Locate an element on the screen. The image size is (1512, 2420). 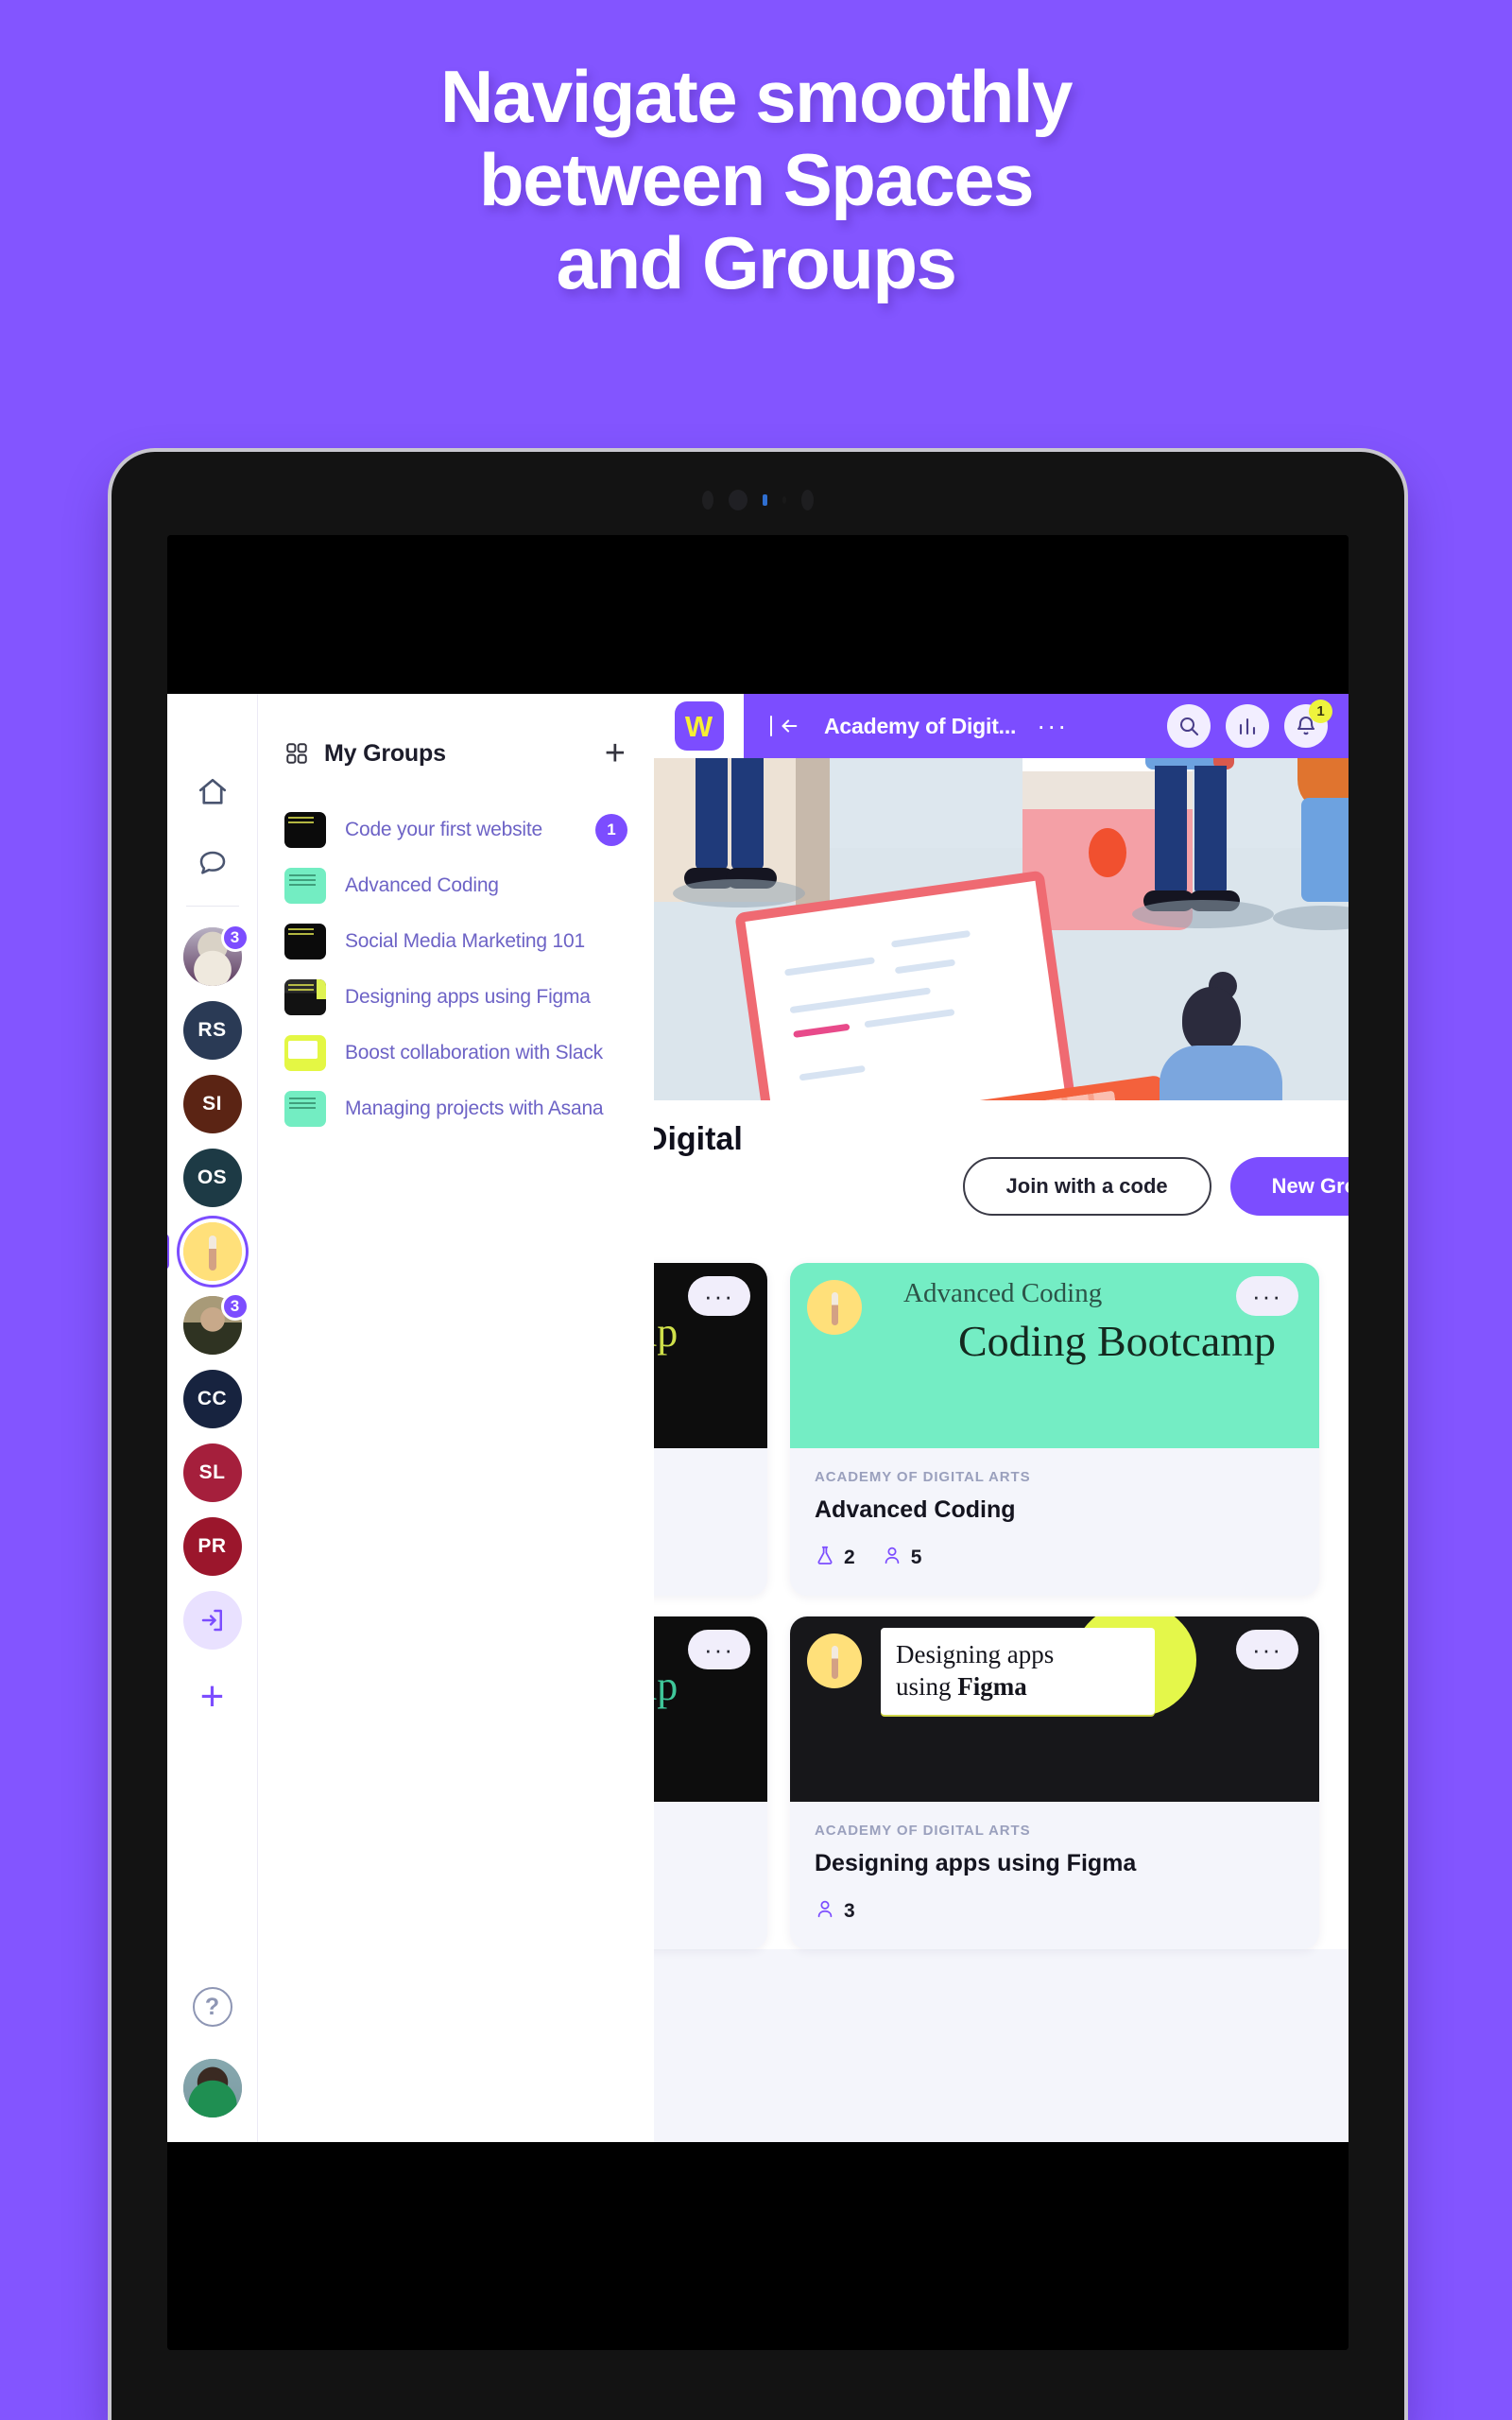
headline-line-3: and Groups is located at coordinates (756, 263).